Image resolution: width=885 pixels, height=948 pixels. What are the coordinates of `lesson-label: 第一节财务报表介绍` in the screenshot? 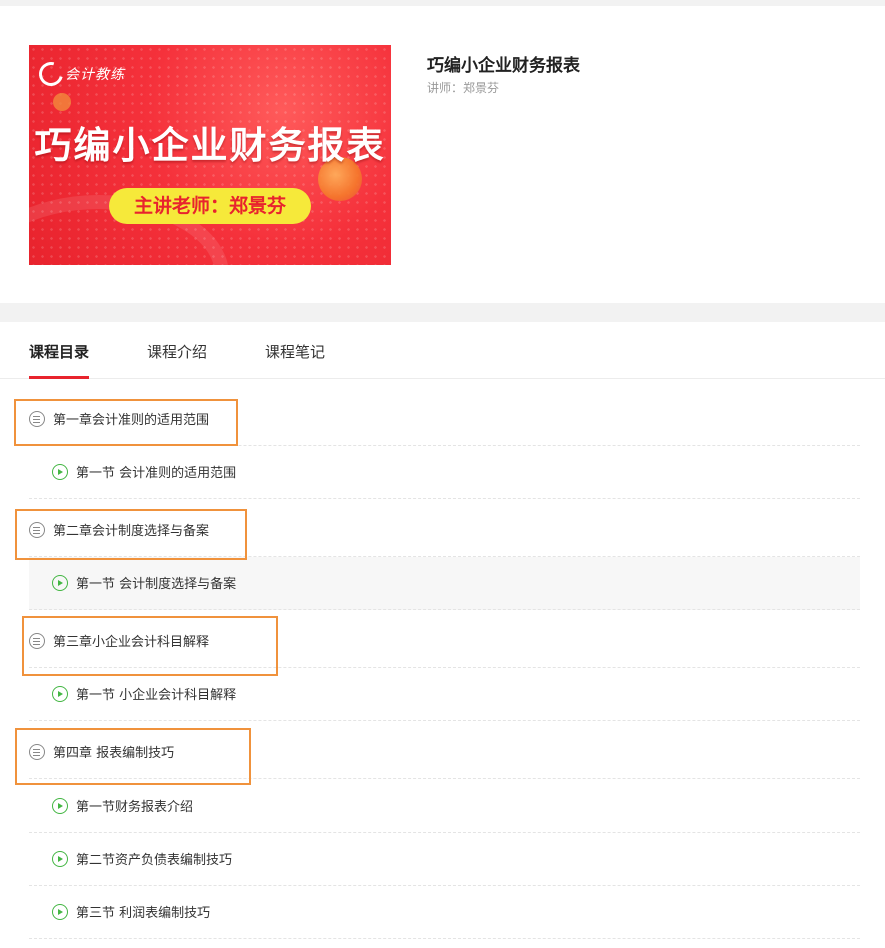 It's located at (135, 807).